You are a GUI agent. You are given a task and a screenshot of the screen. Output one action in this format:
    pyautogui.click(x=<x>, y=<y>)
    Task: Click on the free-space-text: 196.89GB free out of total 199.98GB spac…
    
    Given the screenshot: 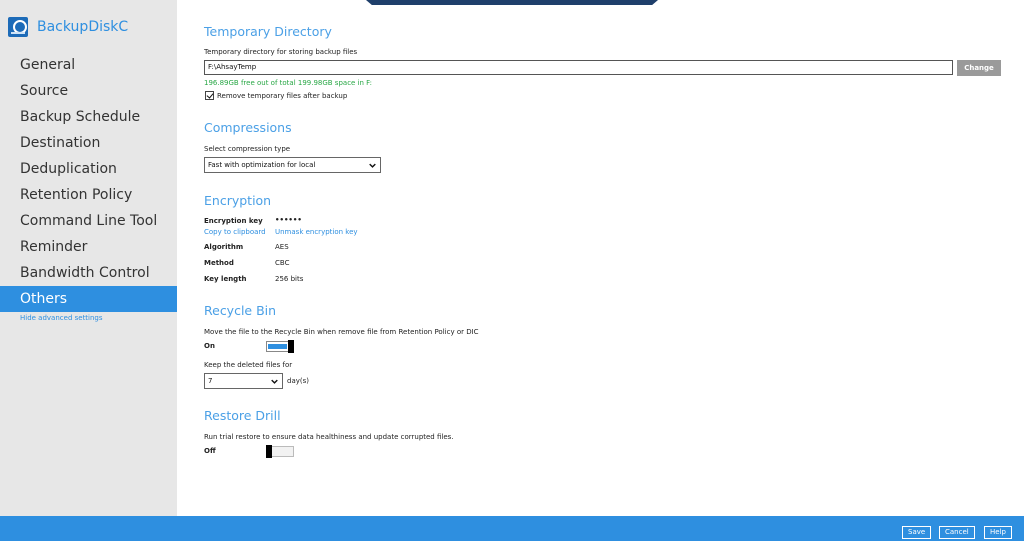 What is the action you would take?
    pyautogui.click(x=288, y=83)
    